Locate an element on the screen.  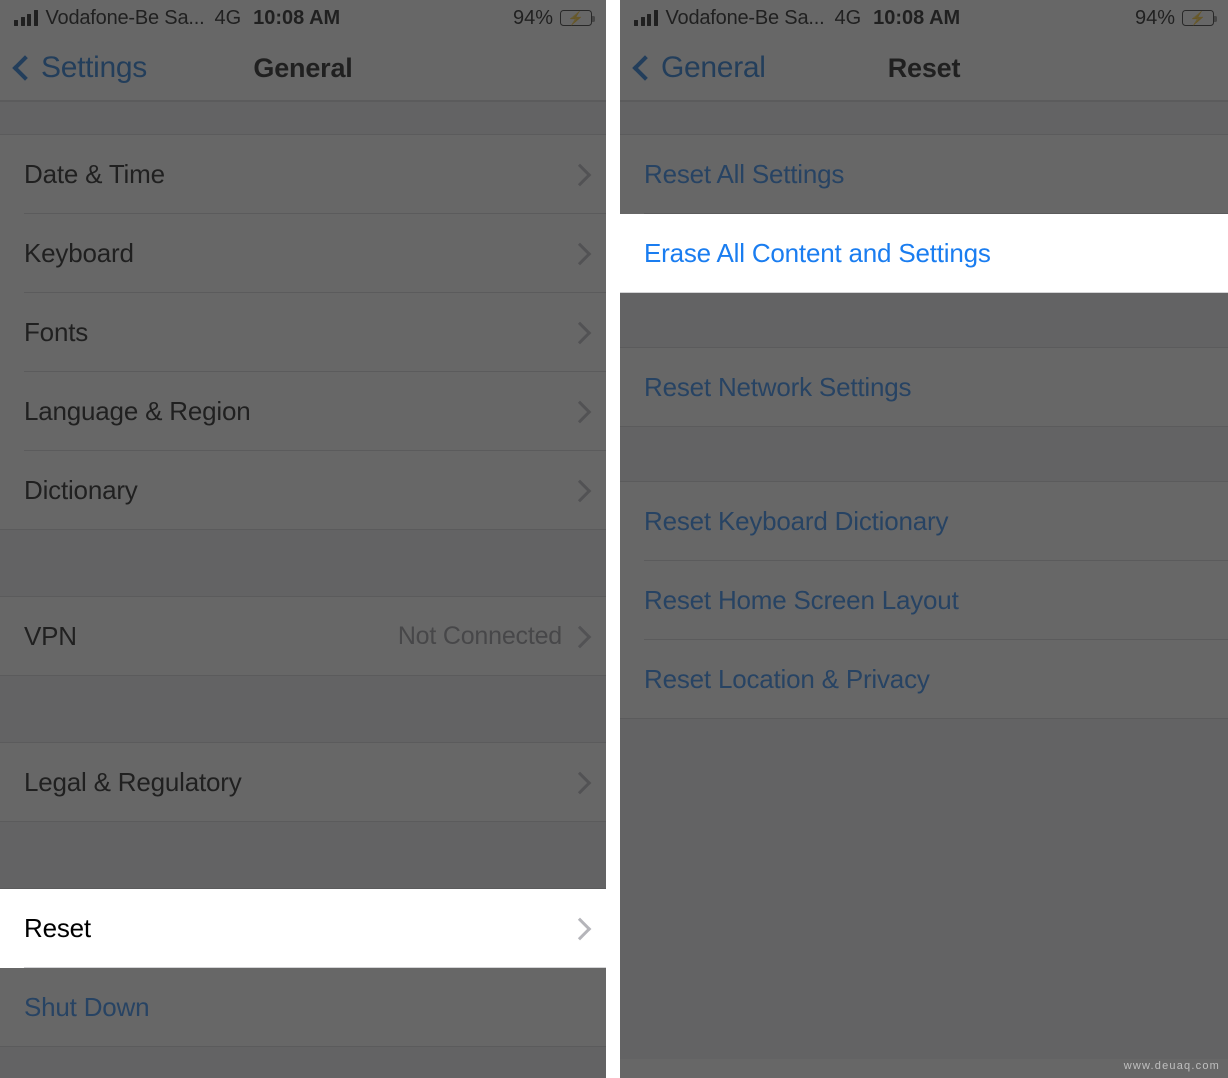
row-label: Legal & Regulatory is located at coordinates (133, 782).